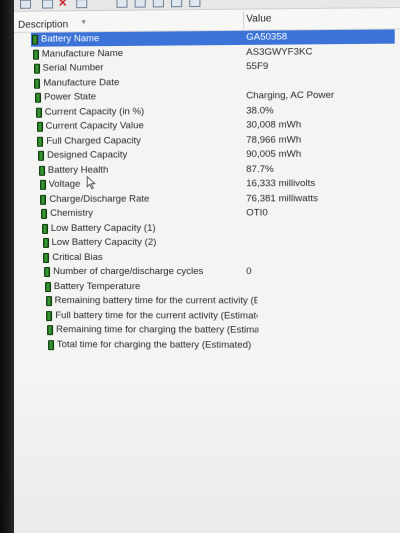 The width and height of the screenshot is (400, 533). What do you see at coordinates (81, 83) in the screenshot?
I see `list-item-label: Manufacture Date` at bounding box center [81, 83].